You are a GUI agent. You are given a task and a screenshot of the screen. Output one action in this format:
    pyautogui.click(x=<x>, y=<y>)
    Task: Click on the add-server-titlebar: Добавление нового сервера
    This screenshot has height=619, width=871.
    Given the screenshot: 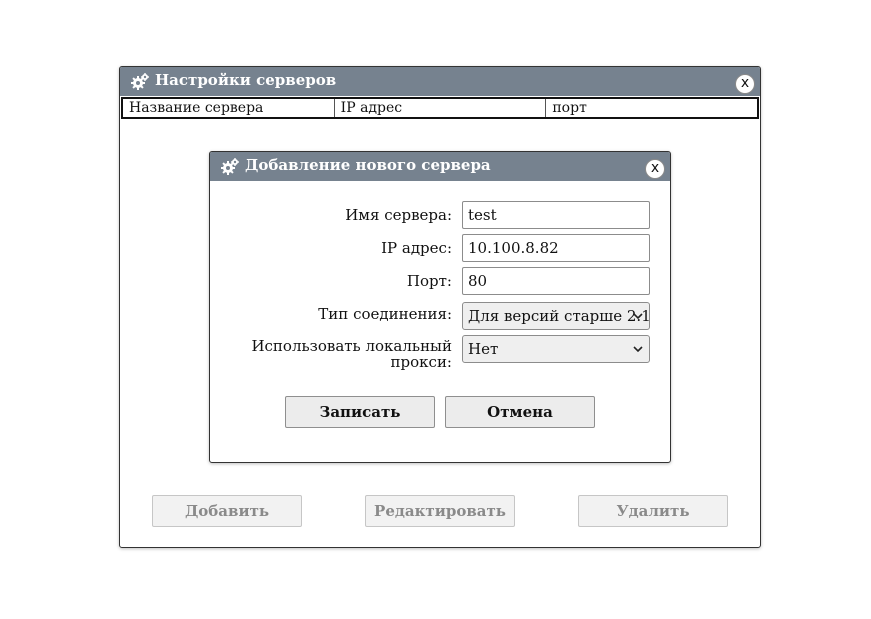 What is the action you would take?
    pyautogui.click(x=440, y=166)
    